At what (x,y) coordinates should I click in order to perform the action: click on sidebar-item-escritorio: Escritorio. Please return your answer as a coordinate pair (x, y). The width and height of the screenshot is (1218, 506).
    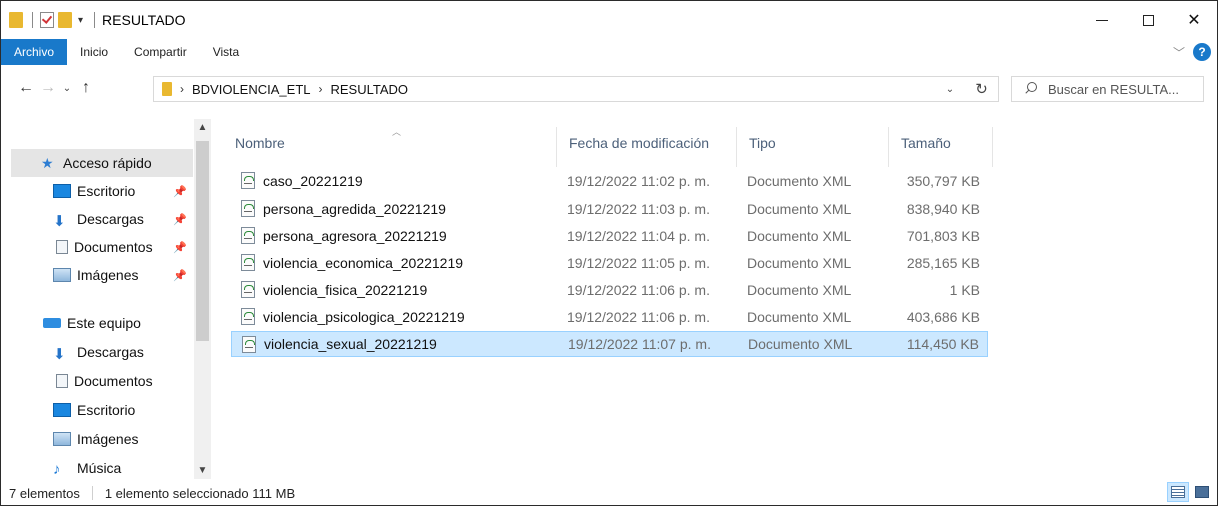
    Looking at the image, I should click on (97, 410).